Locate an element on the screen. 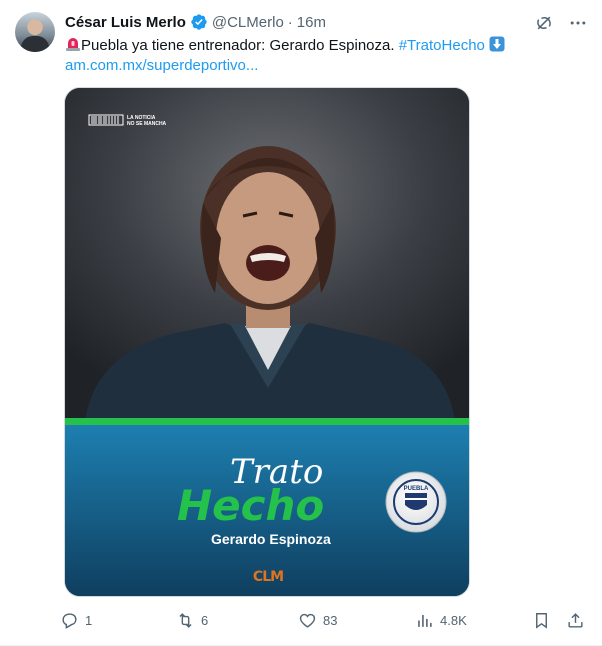 The width and height of the screenshot is (602, 646). tweet-header: César Luis Merlo @CLMerlo · 16m is located at coordinates (195, 22).